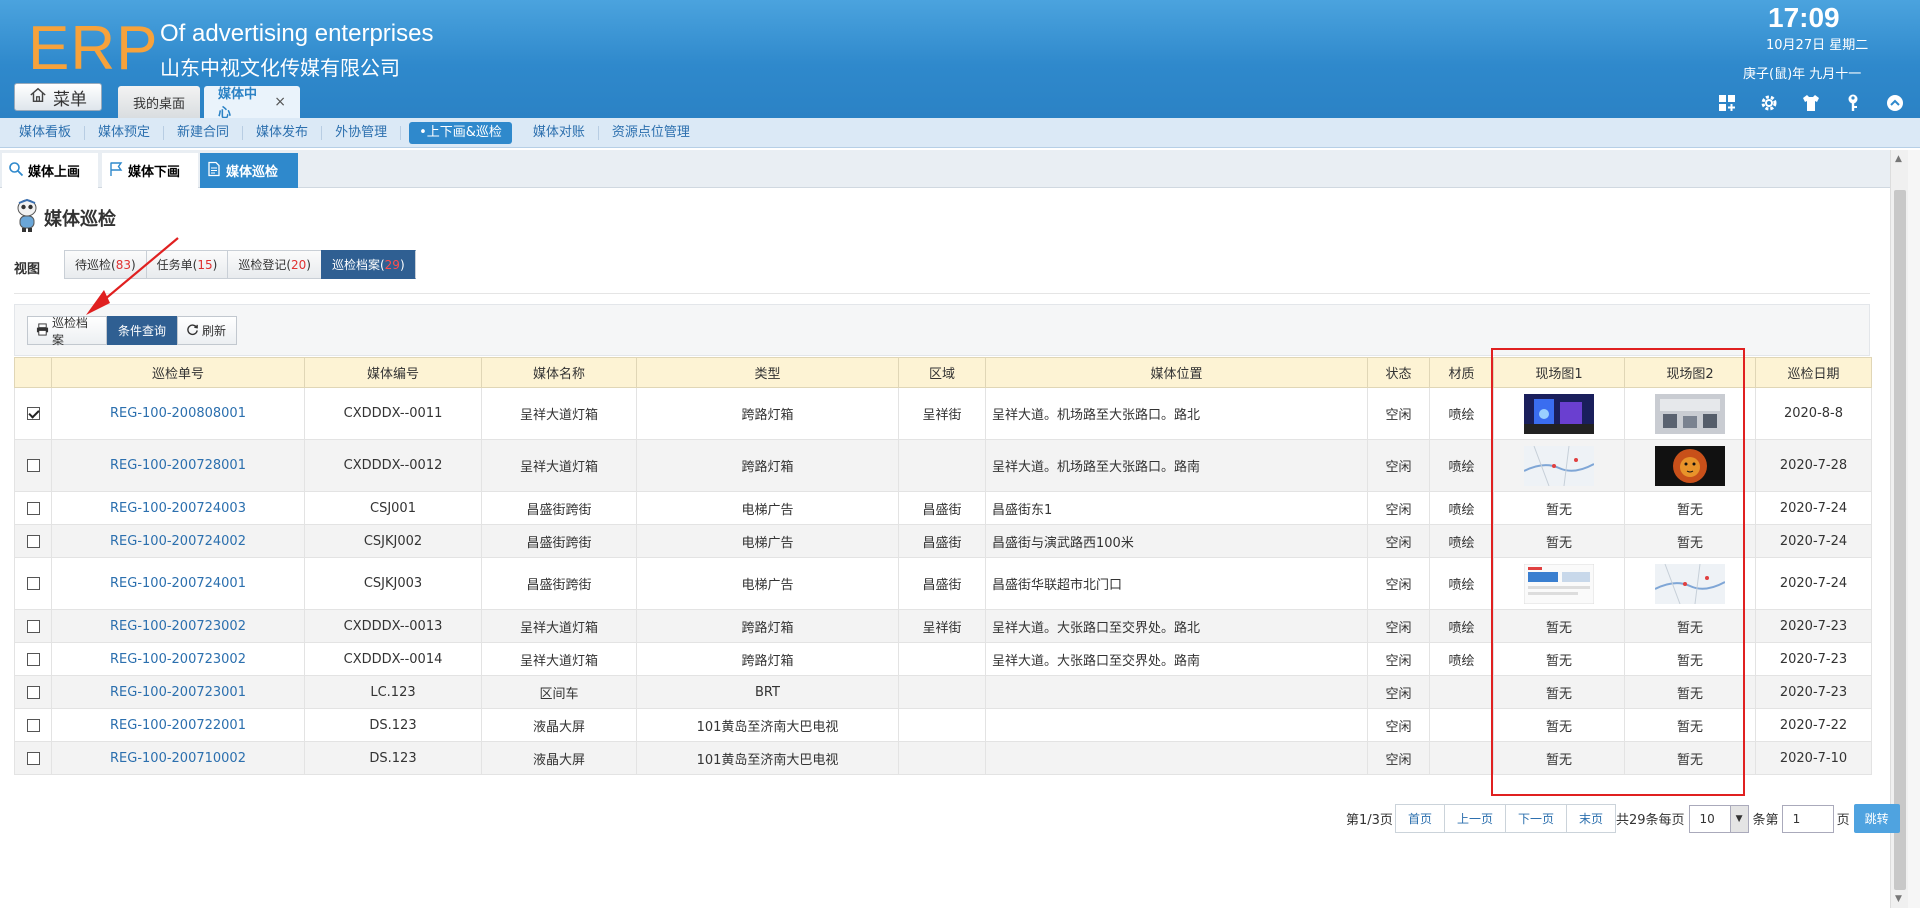 The image size is (1920, 908). Describe the element at coordinates (159, 102) in the screenshot. I see `tab-my-desktop: 我的桌面` at that location.